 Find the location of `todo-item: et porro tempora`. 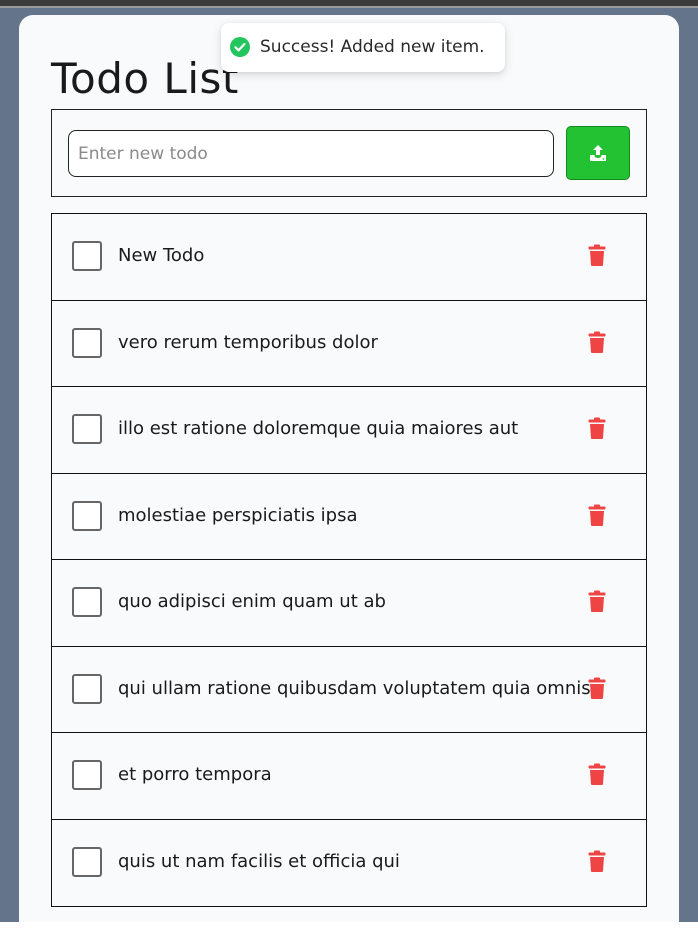

todo-item: et porro tempora is located at coordinates (349, 776).